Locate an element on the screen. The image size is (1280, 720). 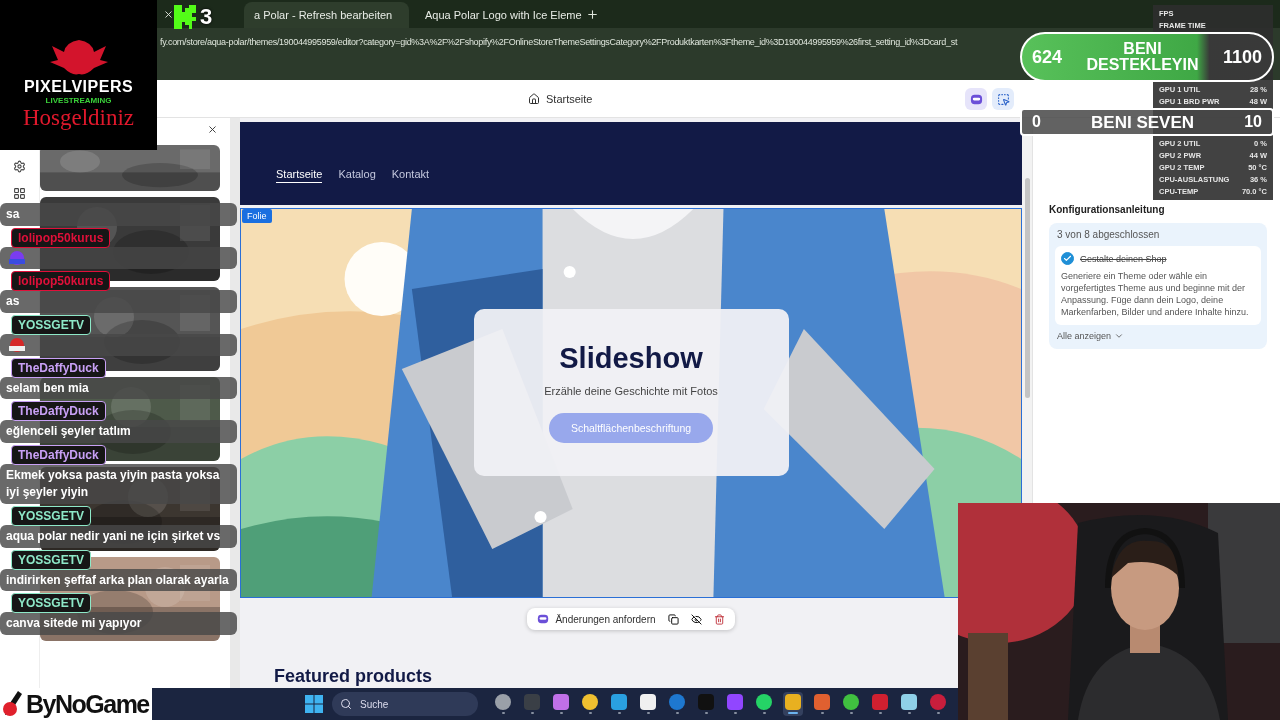
apps-icon is located at coordinates (19, 193).